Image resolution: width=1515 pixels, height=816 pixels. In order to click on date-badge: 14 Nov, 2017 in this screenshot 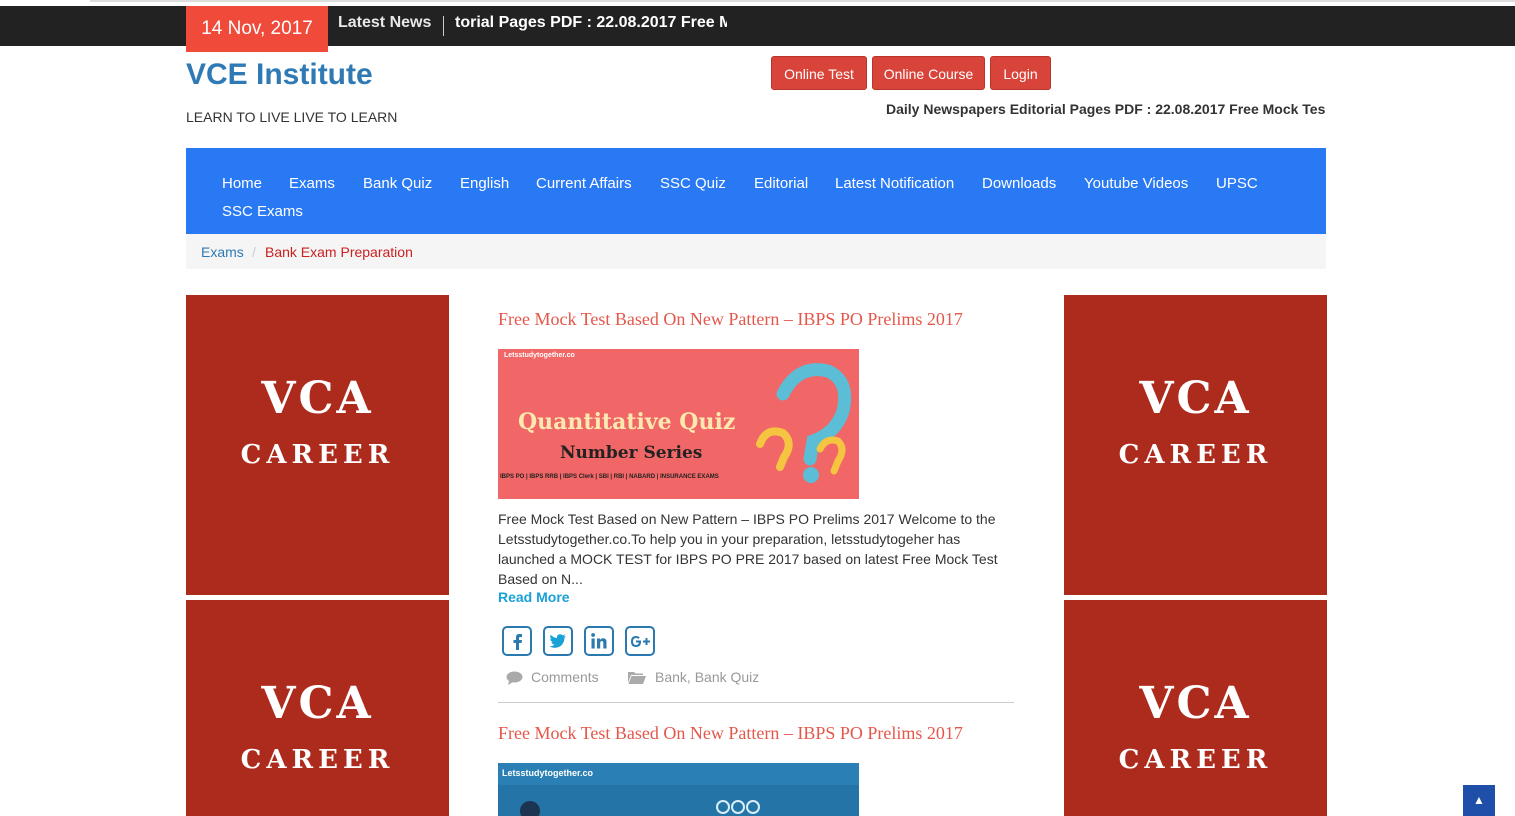, I will do `click(257, 29)`.